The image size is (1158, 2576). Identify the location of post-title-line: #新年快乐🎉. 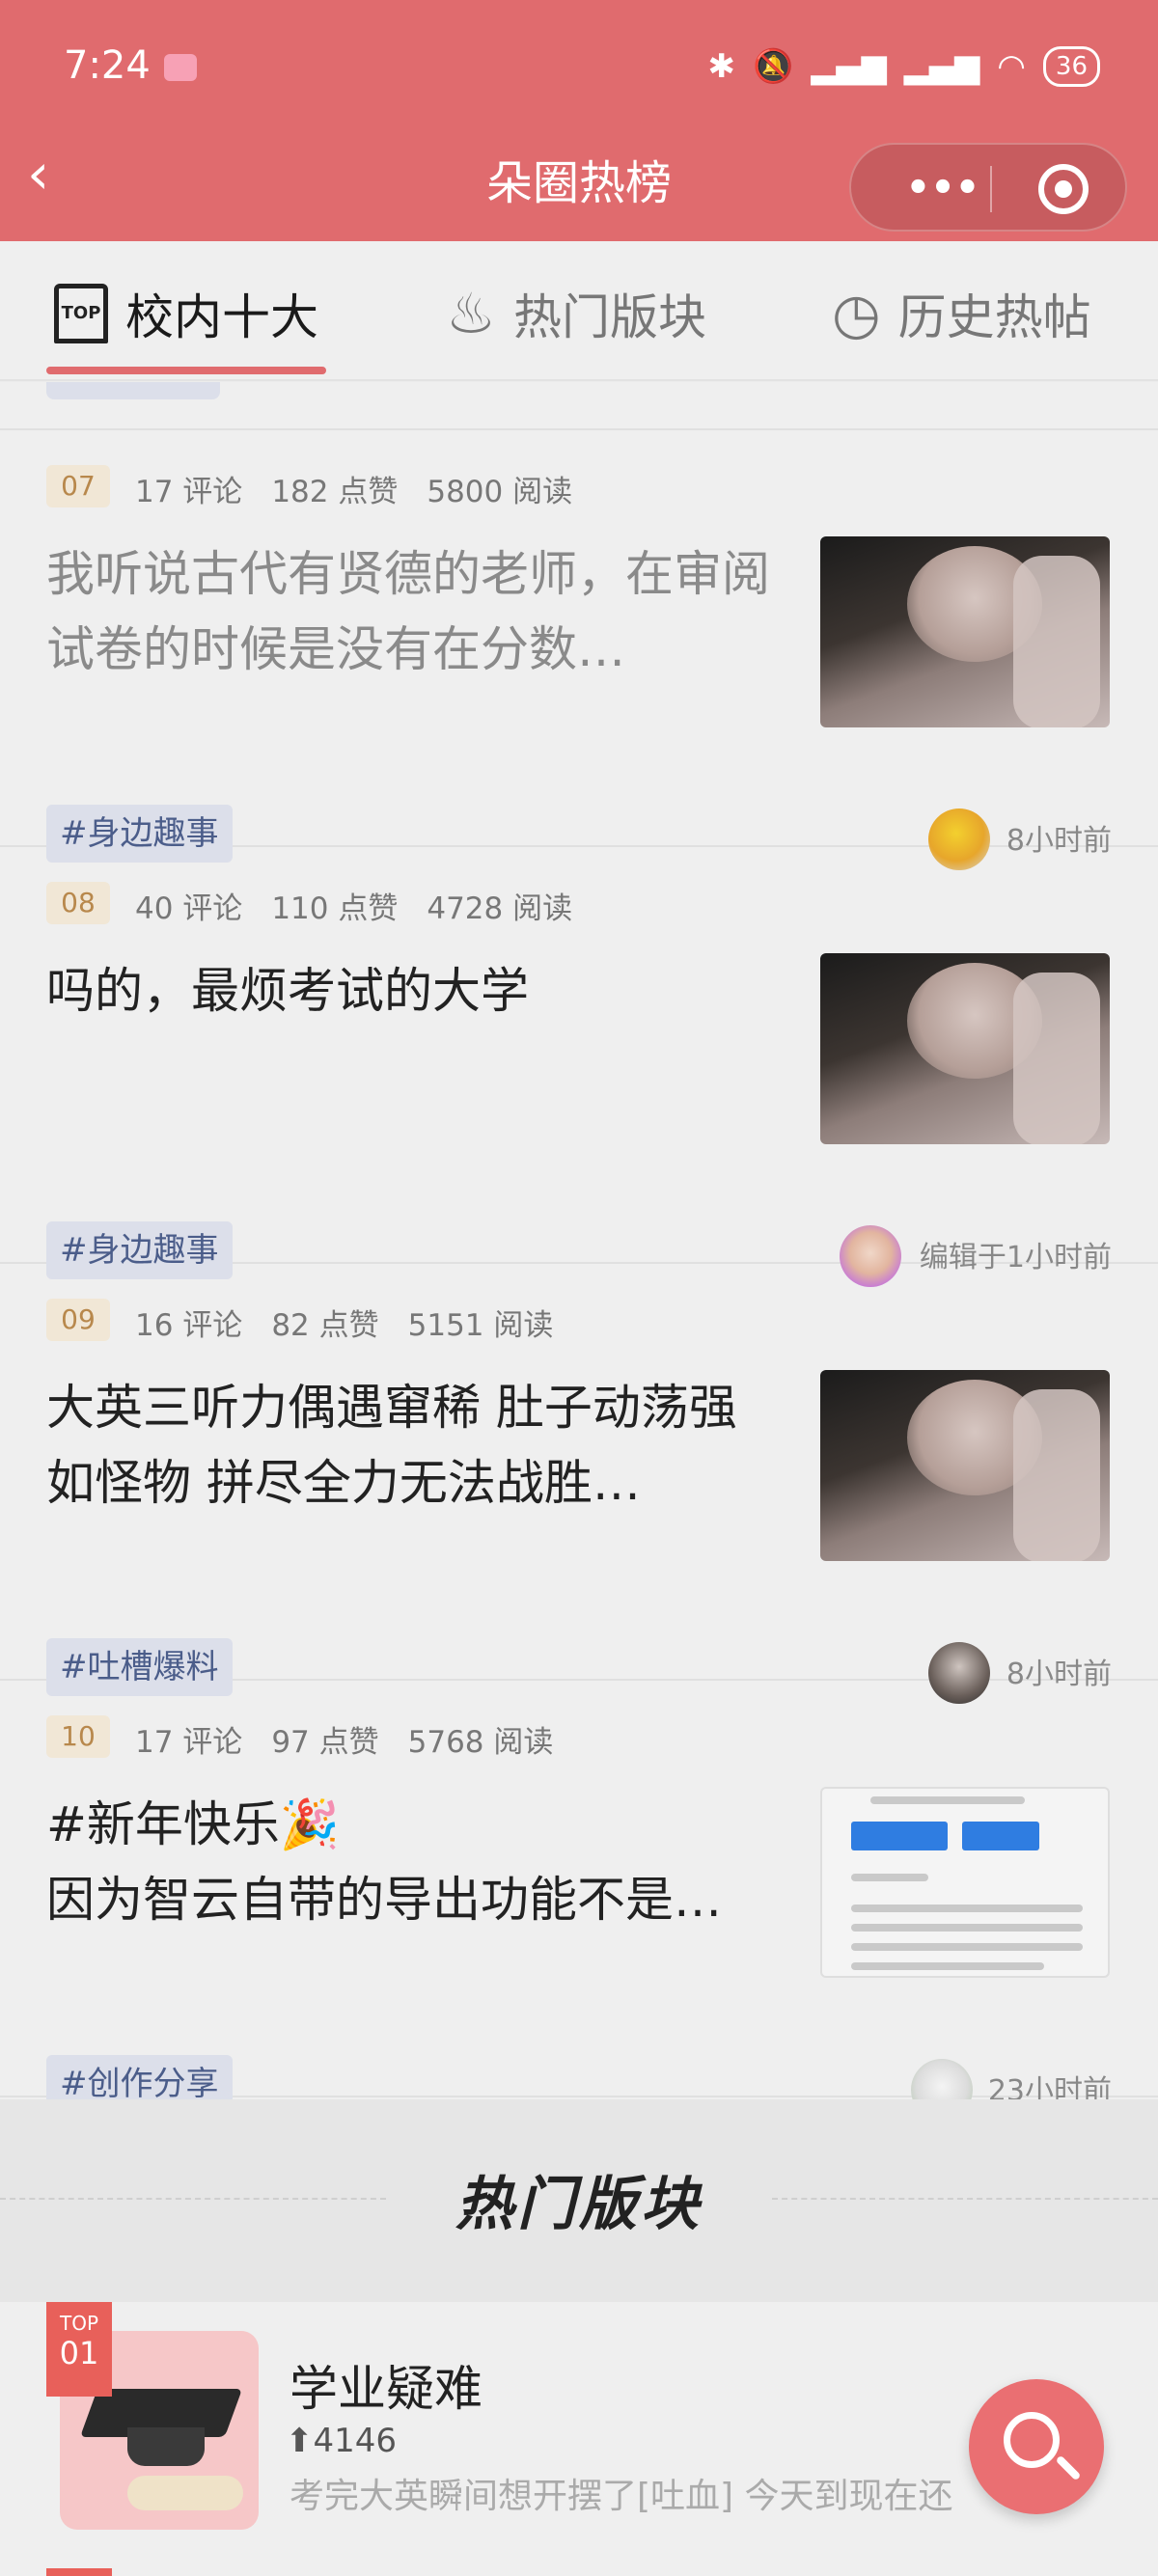
(193, 1824).